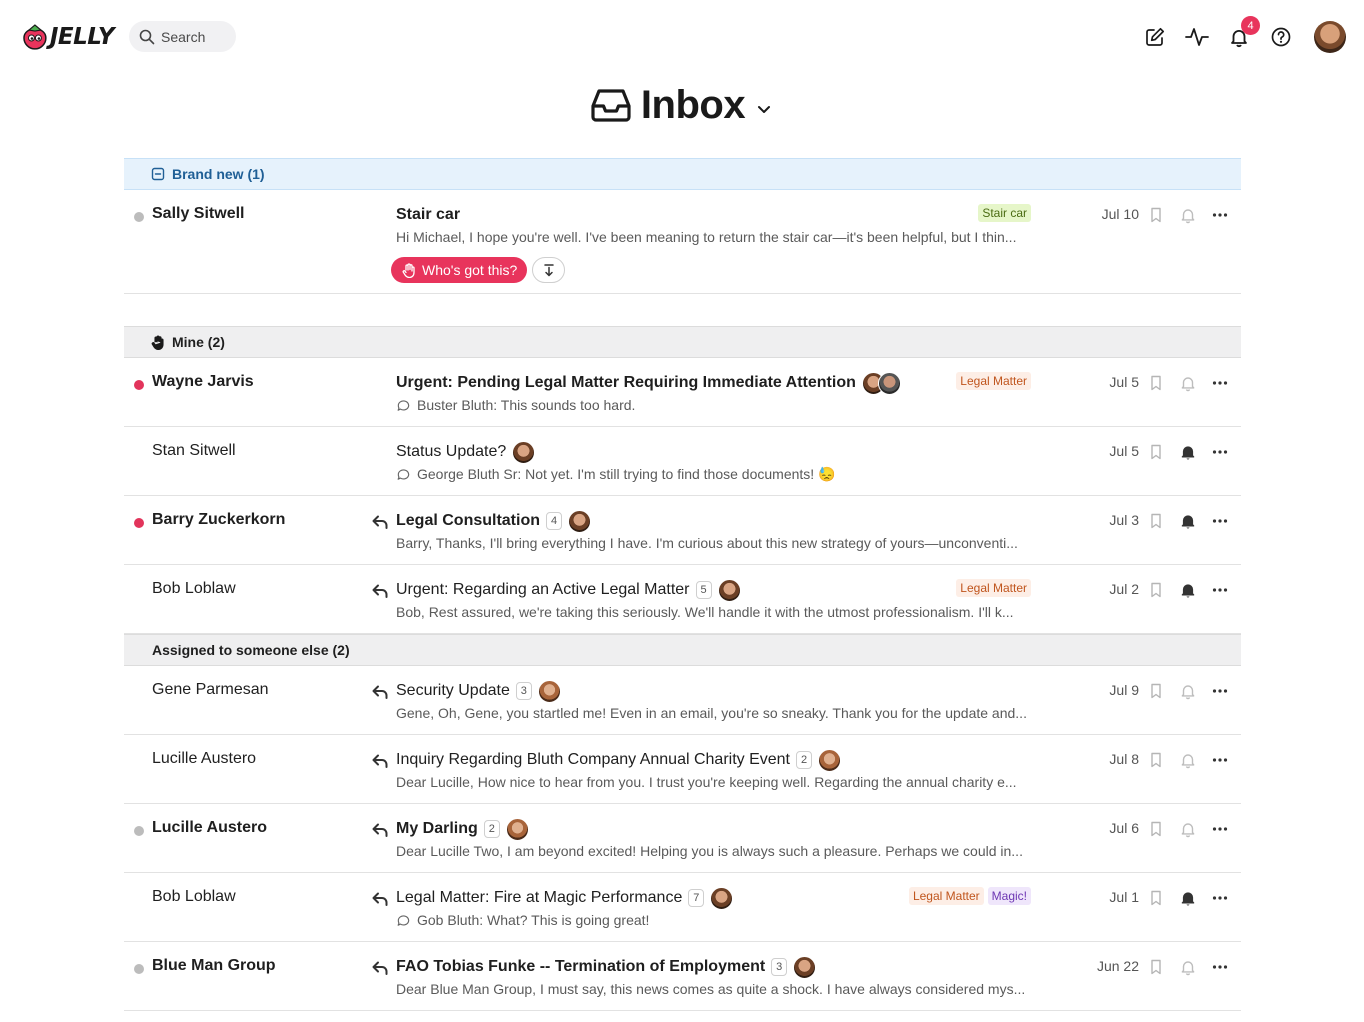 The image size is (1364, 1022). What do you see at coordinates (1124, 759) in the screenshot?
I see `date: Jul 8` at bounding box center [1124, 759].